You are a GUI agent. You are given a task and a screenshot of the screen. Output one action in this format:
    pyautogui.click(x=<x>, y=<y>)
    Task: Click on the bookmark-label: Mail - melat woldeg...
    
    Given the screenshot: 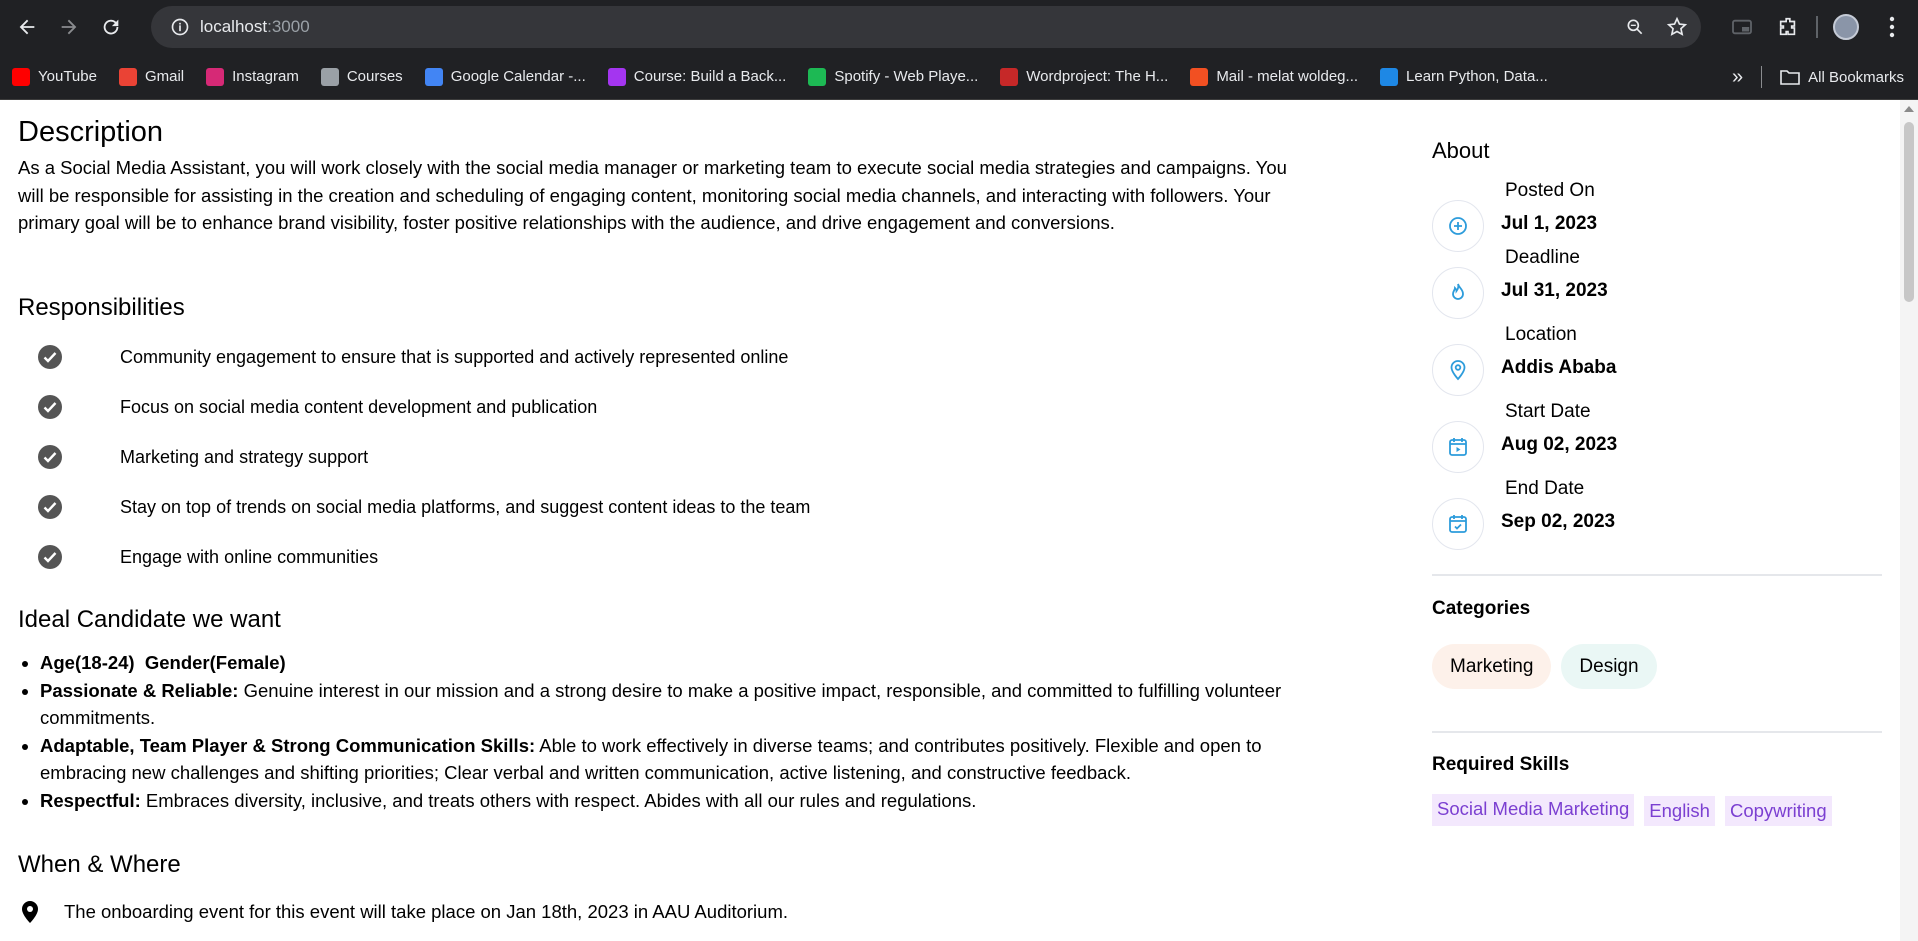 What is the action you would take?
    pyautogui.click(x=1287, y=76)
    